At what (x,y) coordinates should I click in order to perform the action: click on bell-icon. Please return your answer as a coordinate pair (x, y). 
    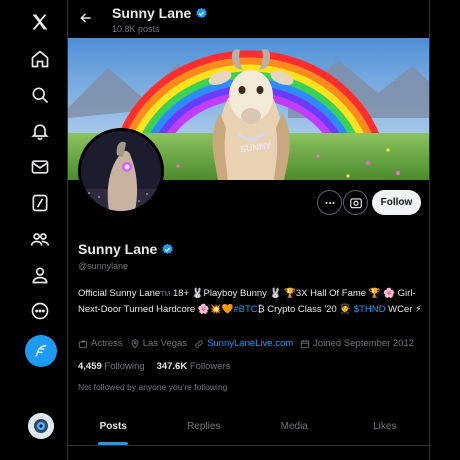
    Looking at the image, I should click on (40, 131).